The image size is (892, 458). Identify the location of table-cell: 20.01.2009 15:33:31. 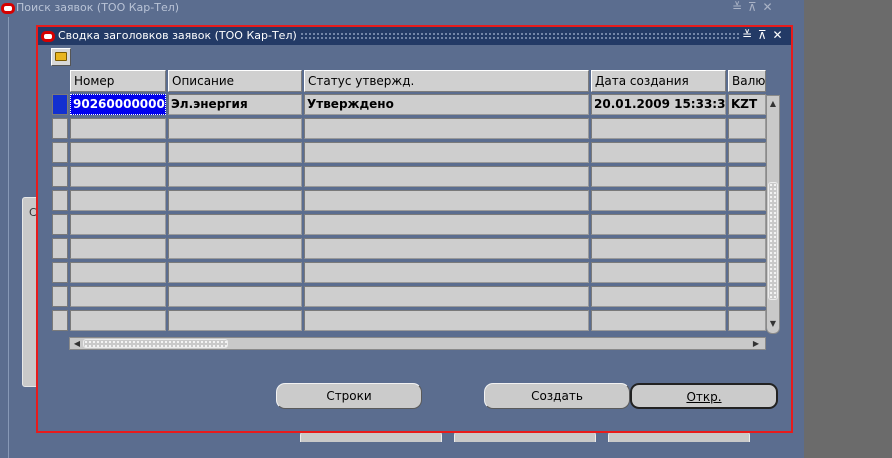
(658, 104).